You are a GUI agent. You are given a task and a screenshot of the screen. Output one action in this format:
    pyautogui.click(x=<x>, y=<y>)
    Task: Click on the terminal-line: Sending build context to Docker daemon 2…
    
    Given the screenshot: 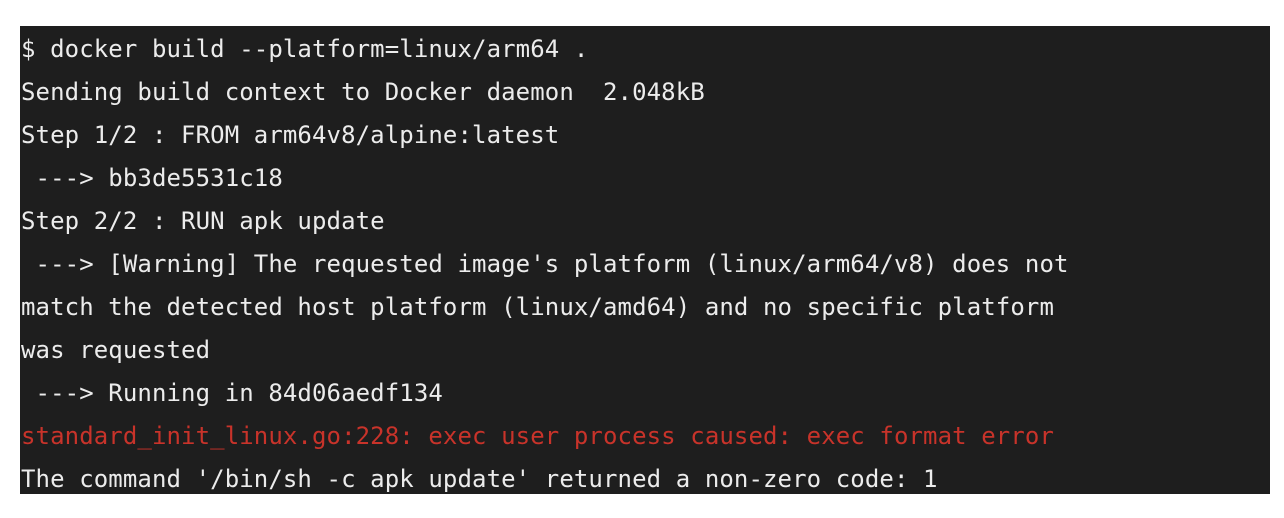 What is the action you would take?
    pyautogui.click(x=363, y=92)
    